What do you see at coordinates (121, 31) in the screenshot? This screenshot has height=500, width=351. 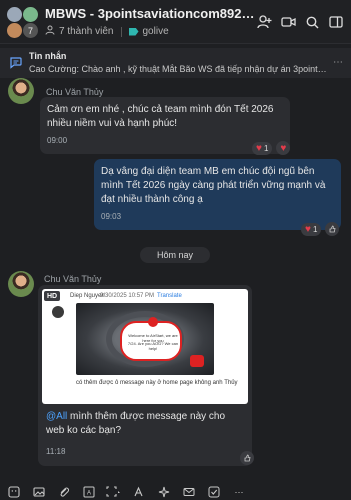 I see `divider` at bounding box center [121, 31].